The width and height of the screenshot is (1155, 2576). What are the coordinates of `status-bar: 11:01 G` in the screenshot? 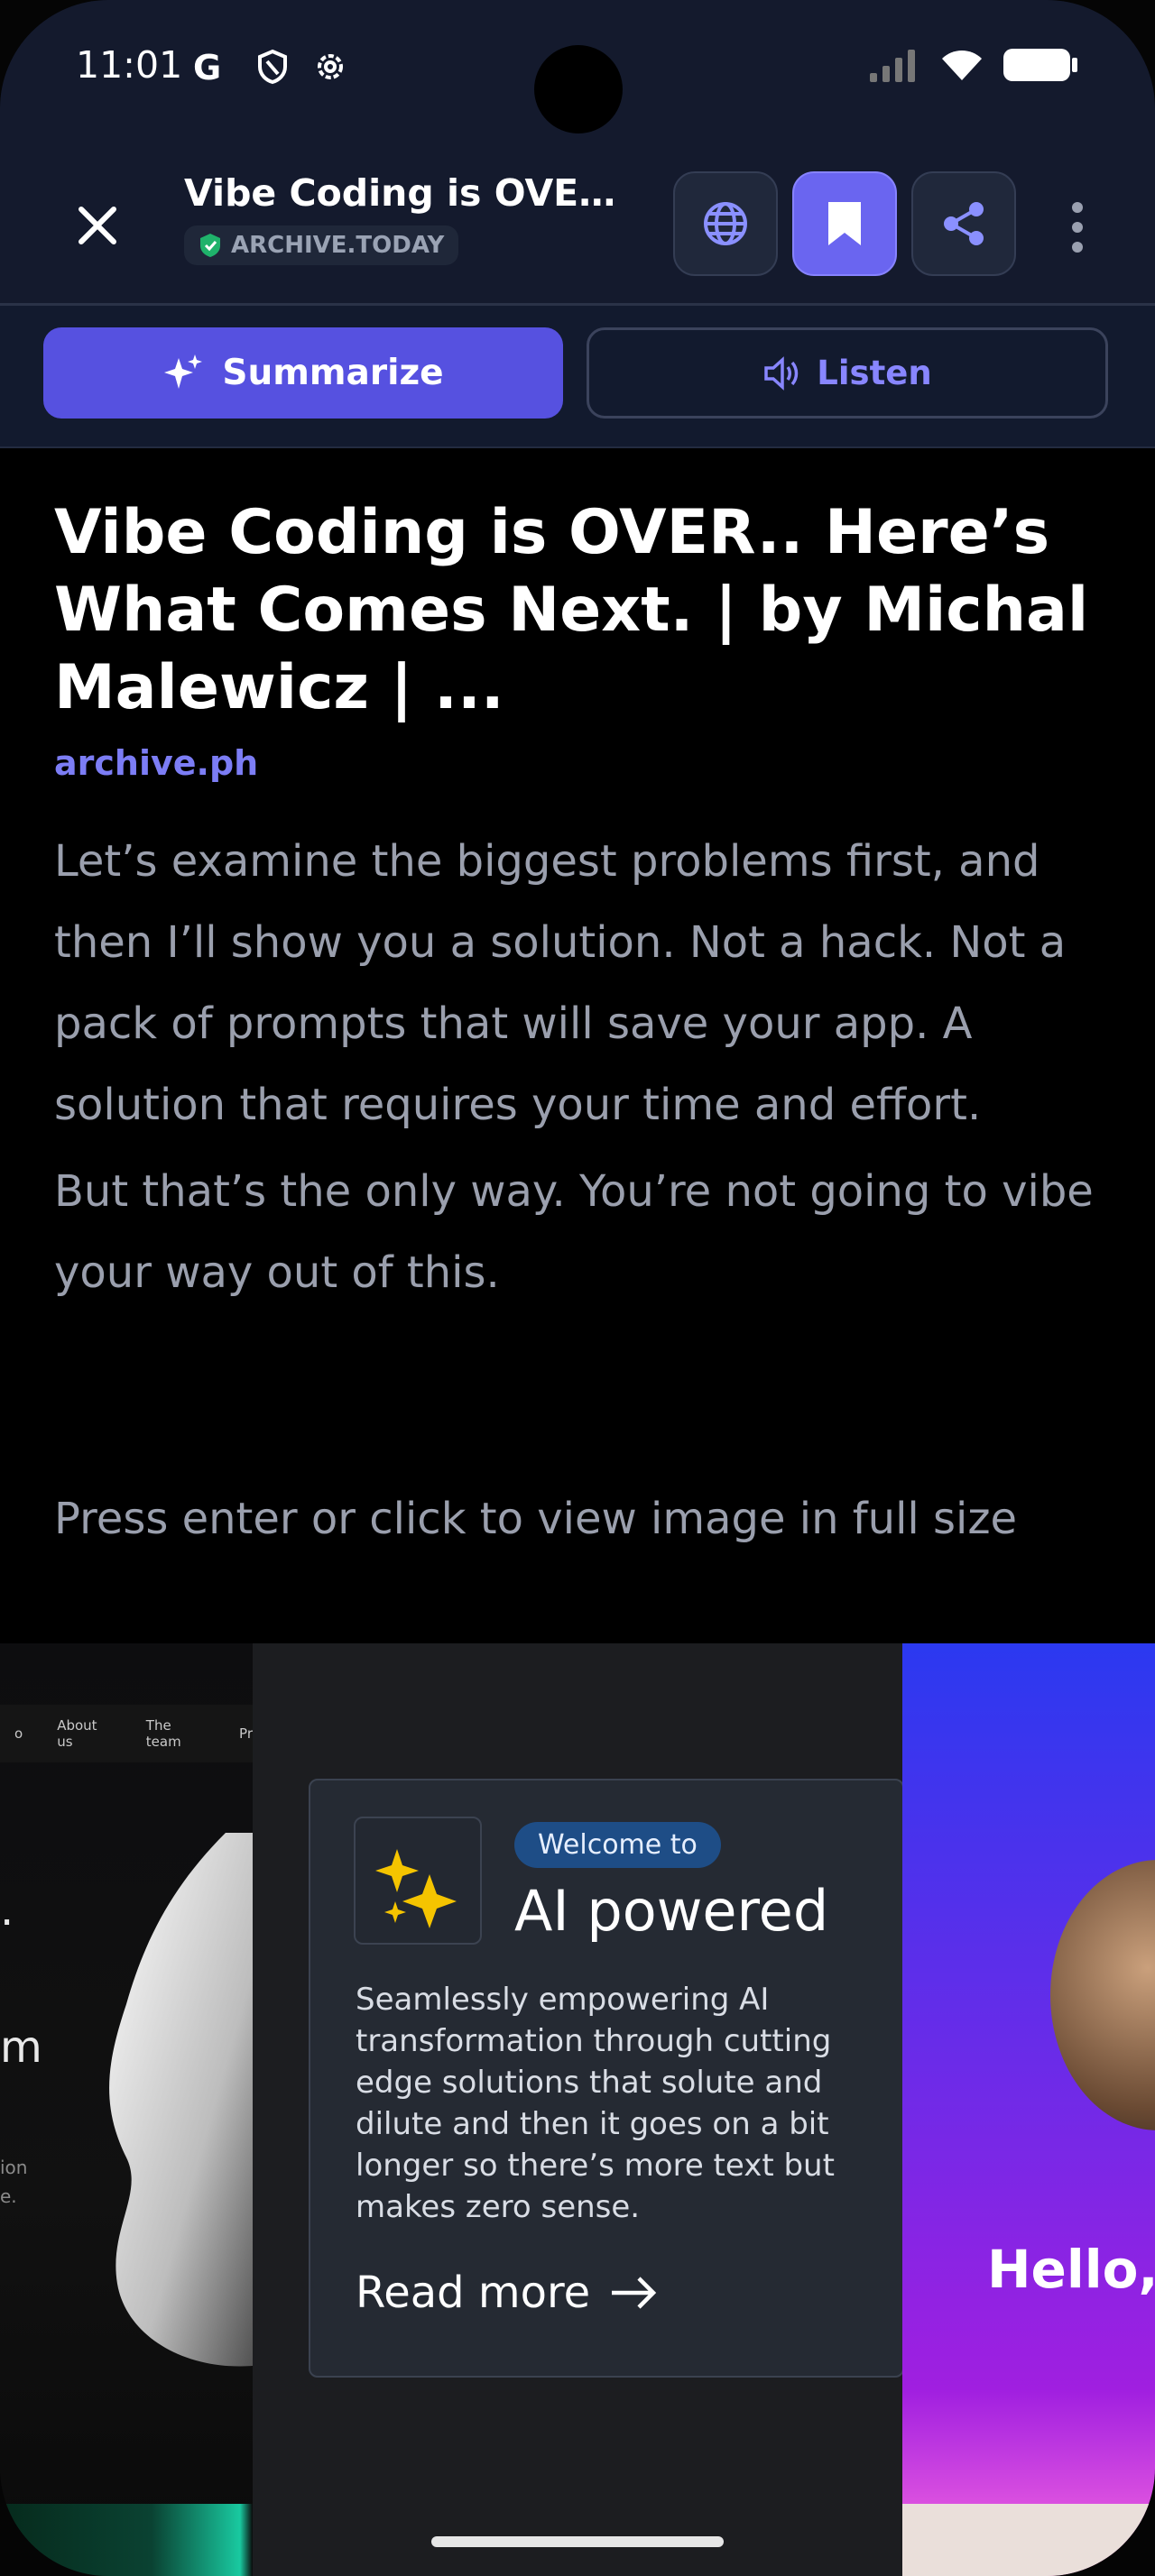 It's located at (577, 68).